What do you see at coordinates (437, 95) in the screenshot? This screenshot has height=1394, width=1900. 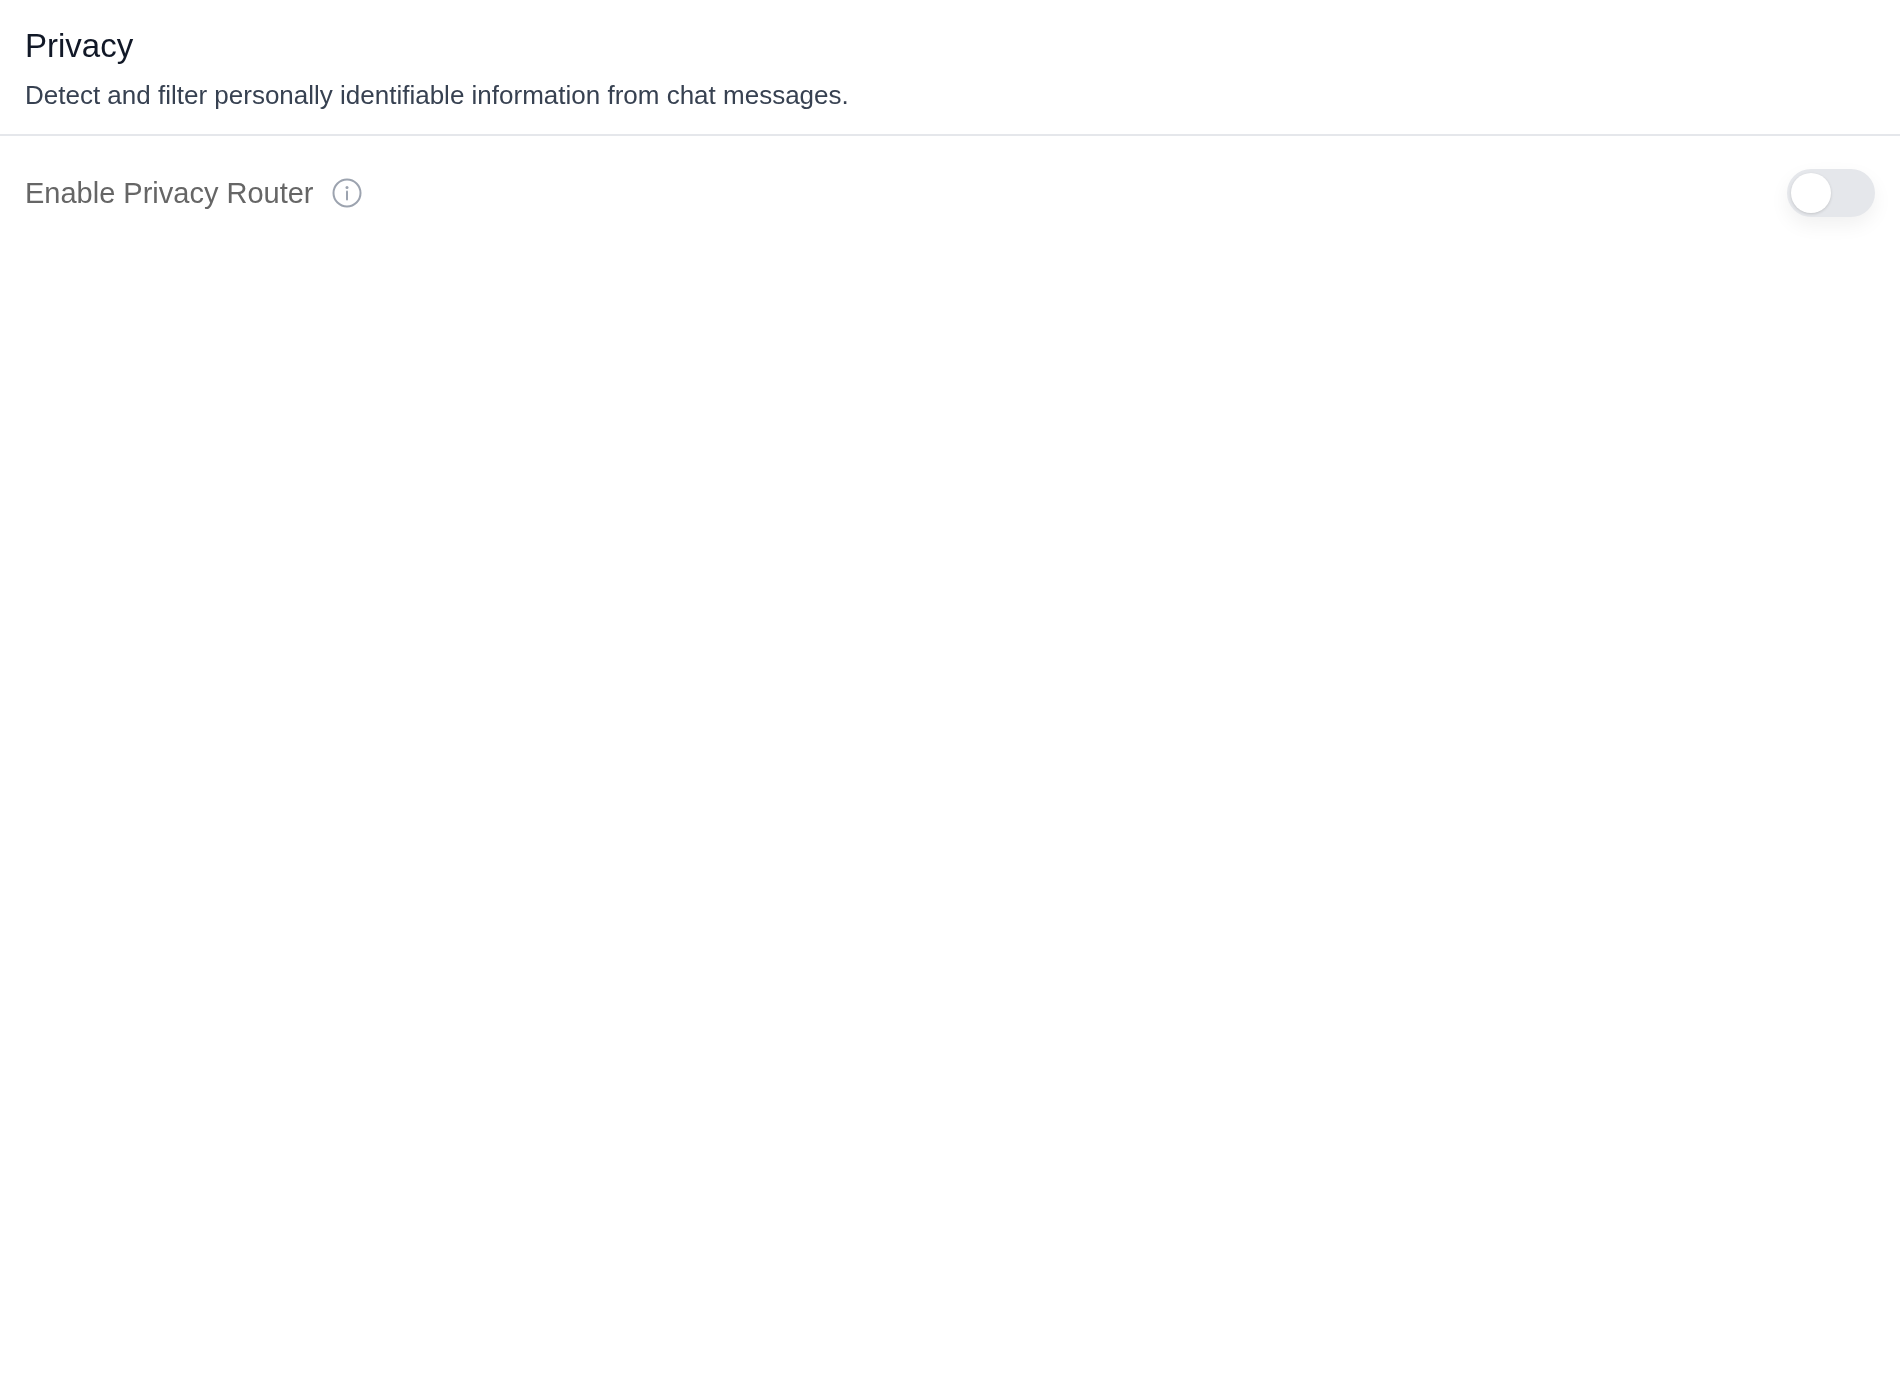 I see `page-description: Detect and filter personally identifiable information from chat messages.` at bounding box center [437, 95].